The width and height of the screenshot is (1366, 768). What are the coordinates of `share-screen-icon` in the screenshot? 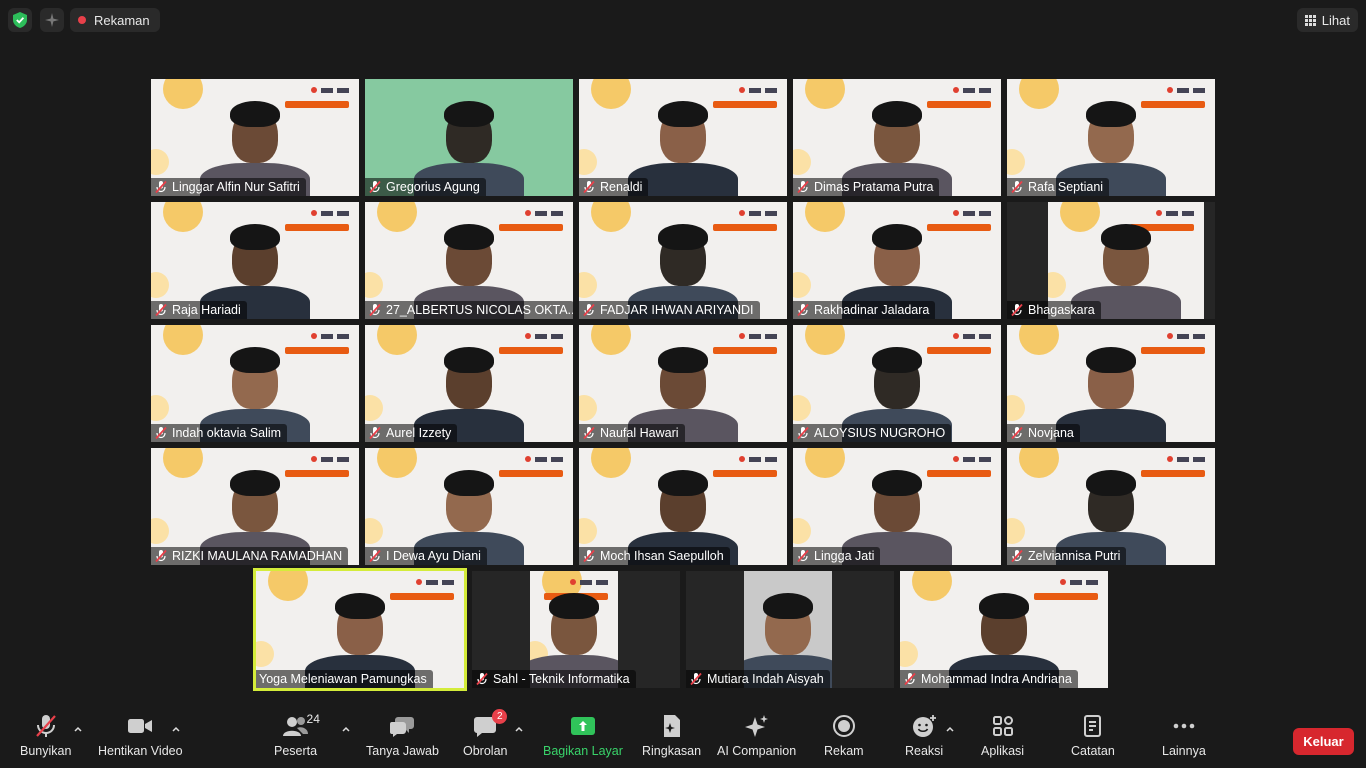 It's located at (582, 726).